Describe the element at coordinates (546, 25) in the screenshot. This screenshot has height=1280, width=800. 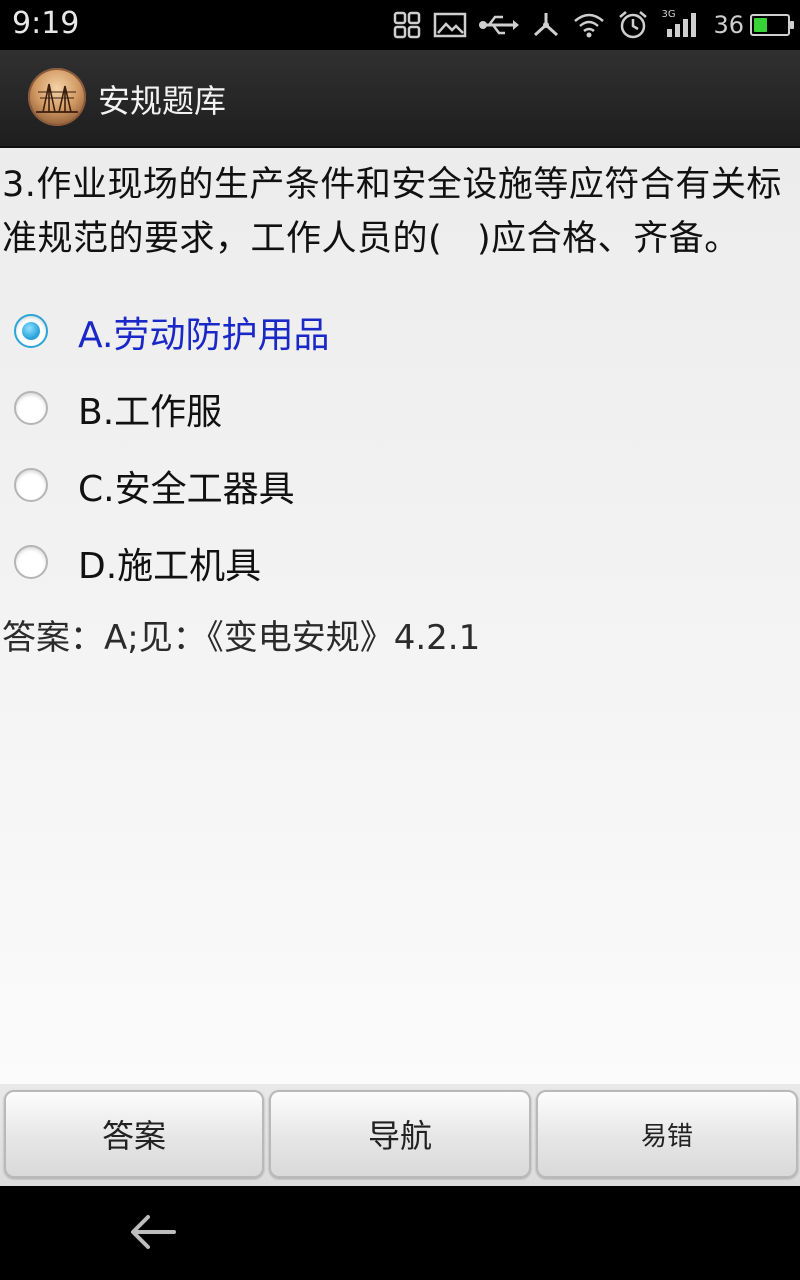
I see `data-transfer-icon` at that location.